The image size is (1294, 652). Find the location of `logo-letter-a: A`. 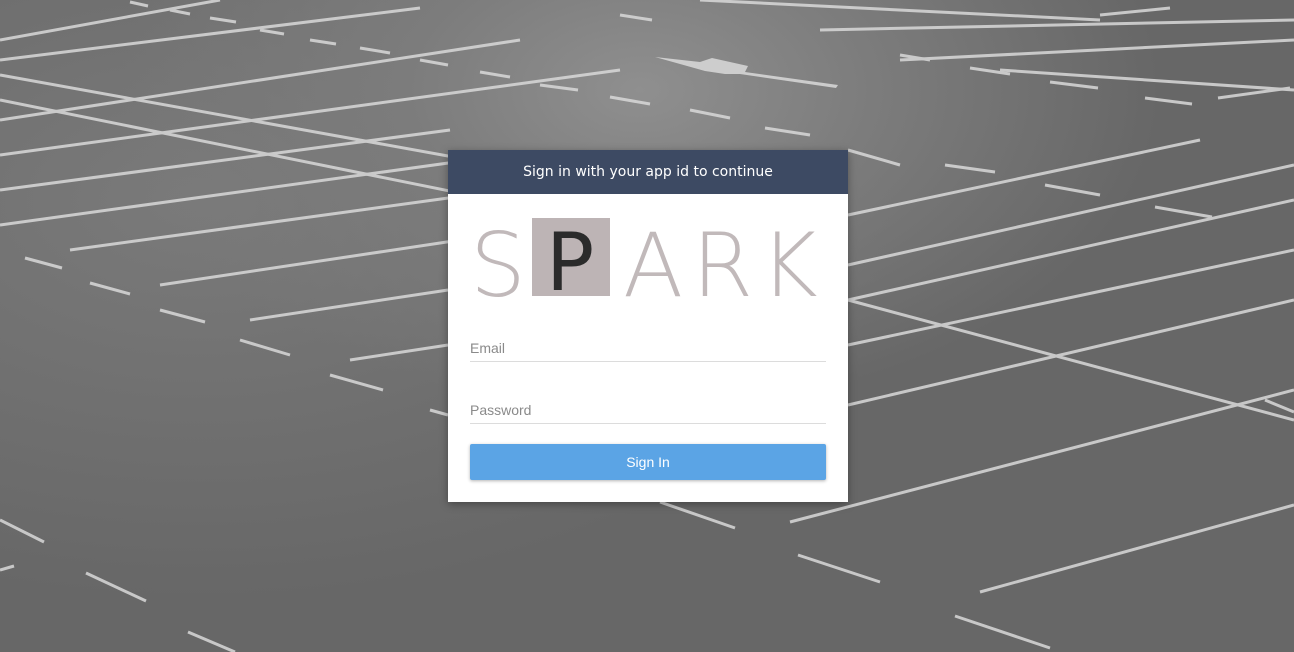

logo-letter-a: A is located at coordinates (653, 258).